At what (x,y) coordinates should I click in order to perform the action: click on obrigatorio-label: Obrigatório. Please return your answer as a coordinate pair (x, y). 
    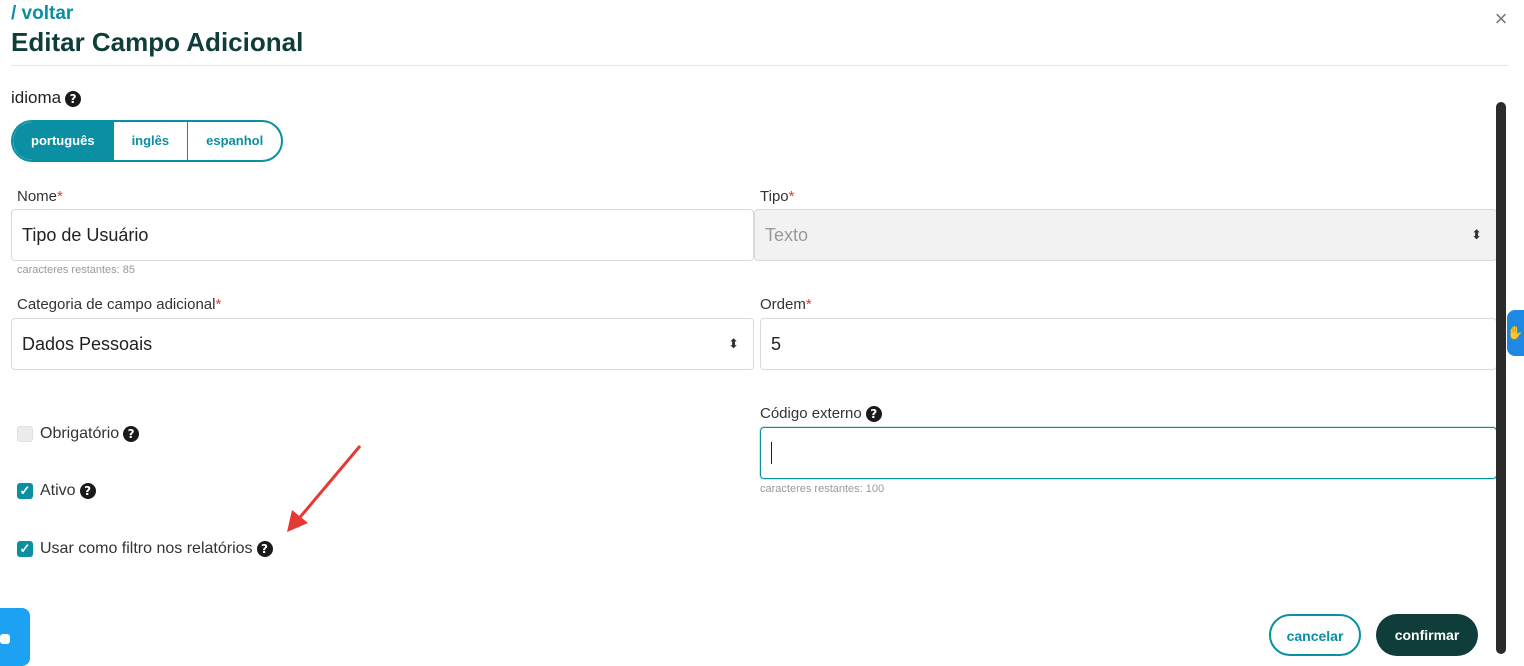
    Looking at the image, I should click on (80, 433).